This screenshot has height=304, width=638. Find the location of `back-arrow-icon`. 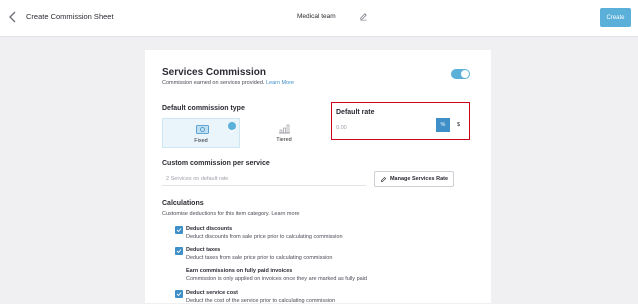

back-arrow-icon is located at coordinates (13, 17).